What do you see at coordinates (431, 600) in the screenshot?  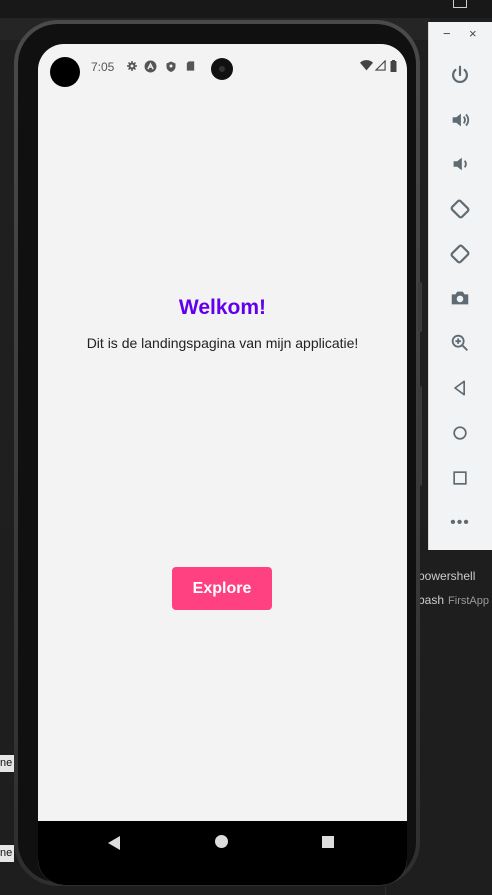 I see `terminal-item-label: bash` at bounding box center [431, 600].